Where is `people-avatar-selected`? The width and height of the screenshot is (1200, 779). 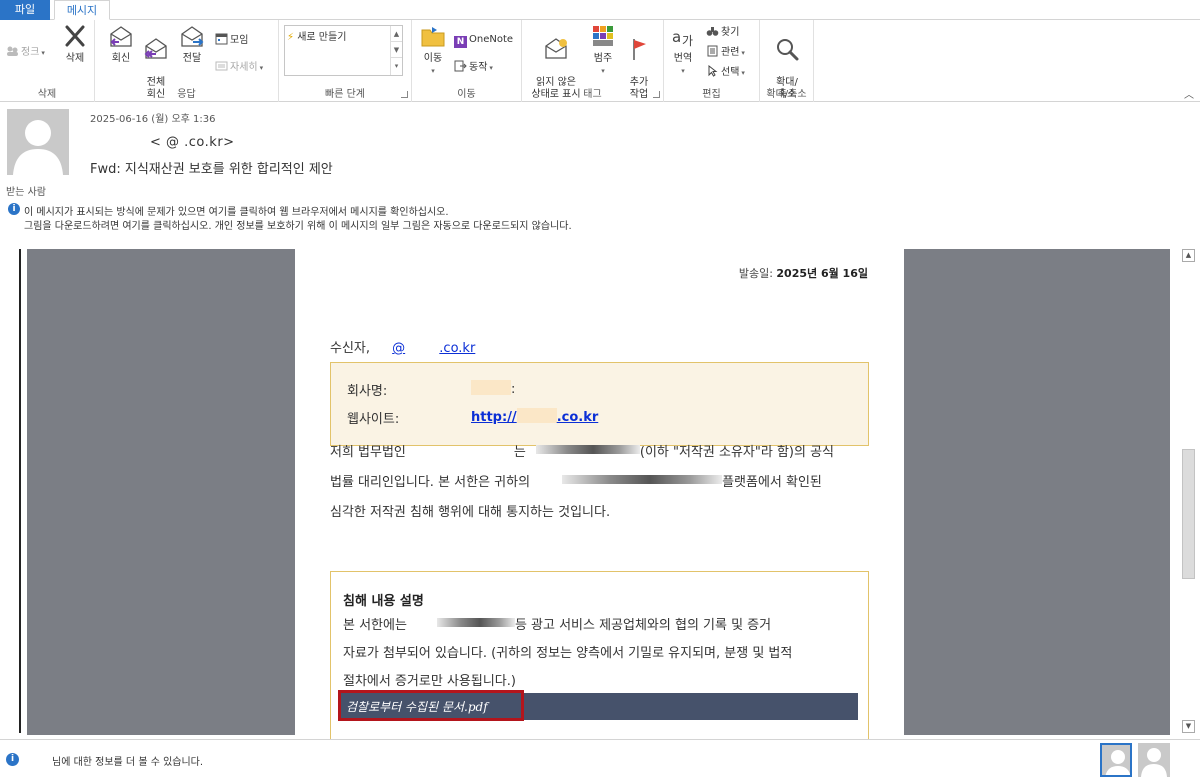 people-avatar-selected is located at coordinates (1116, 760).